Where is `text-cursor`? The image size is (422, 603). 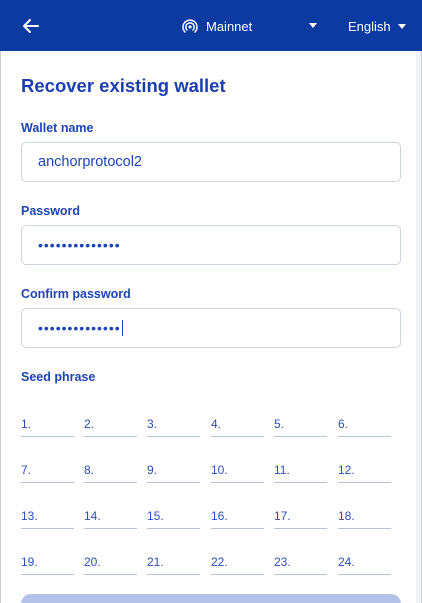
text-cursor is located at coordinates (122, 328).